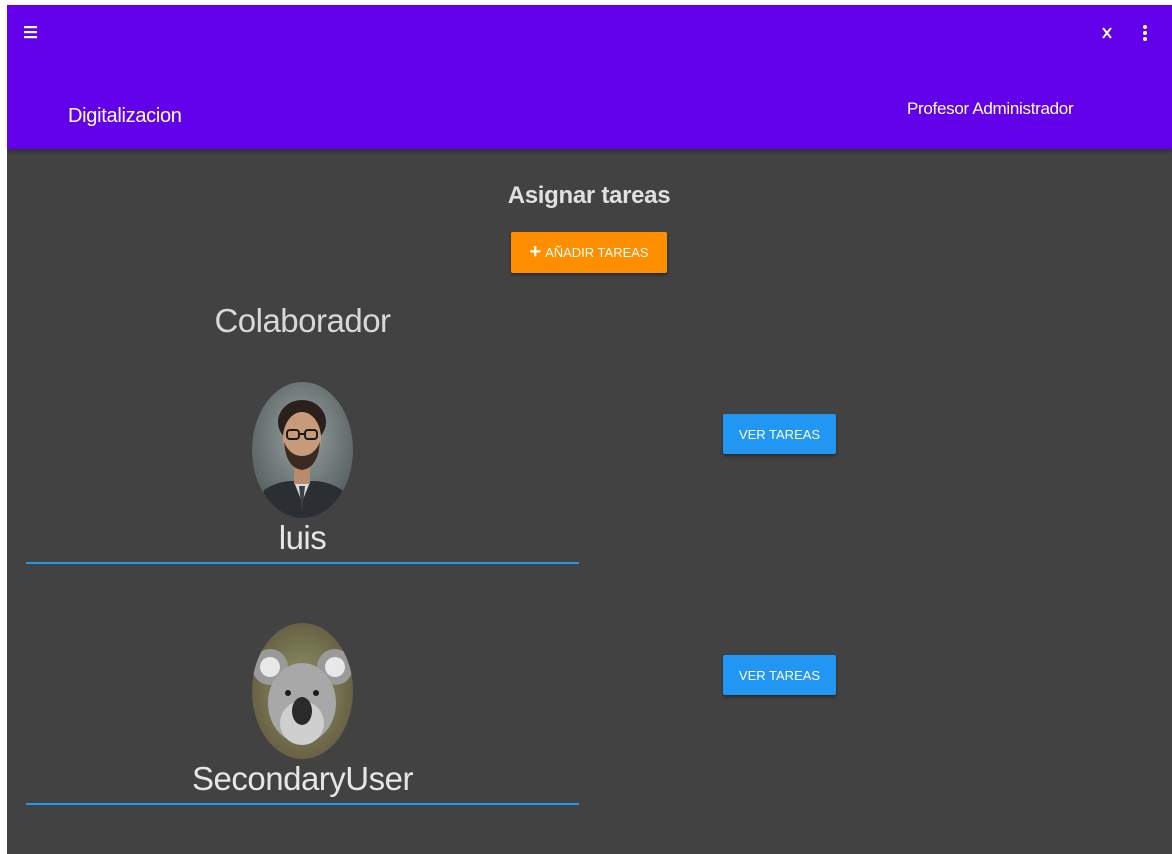 The height and width of the screenshot is (854, 1172). I want to click on collaborator-name: luis, so click(302, 537).